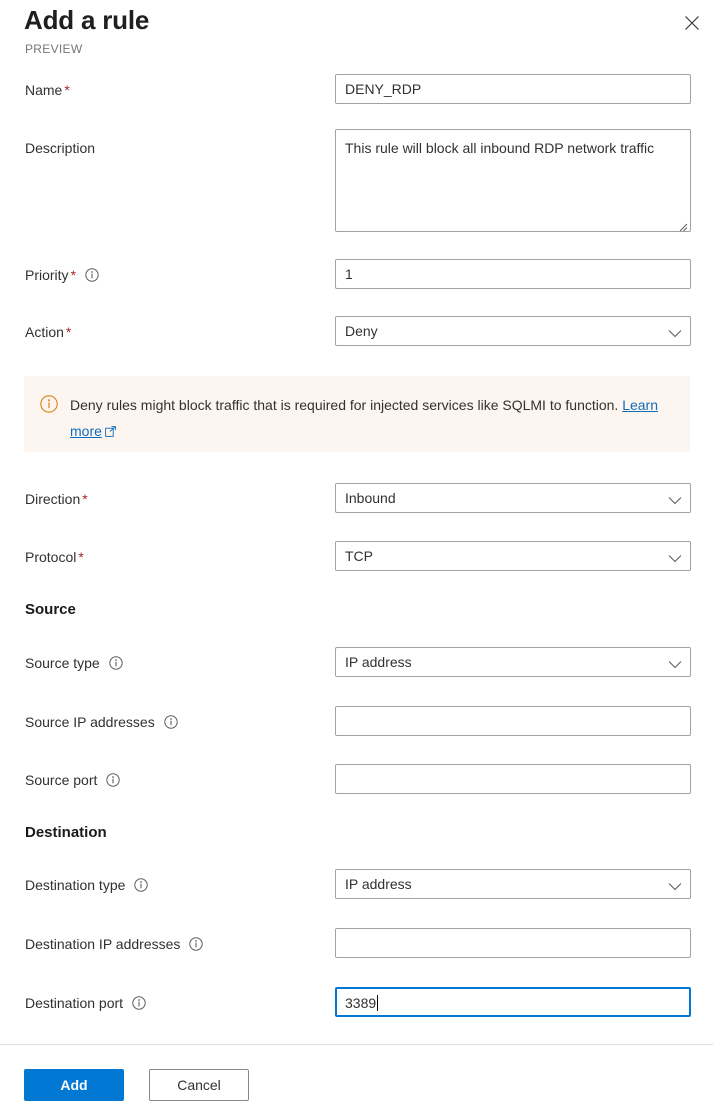  I want to click on description-label: Description, so click(60, 148).